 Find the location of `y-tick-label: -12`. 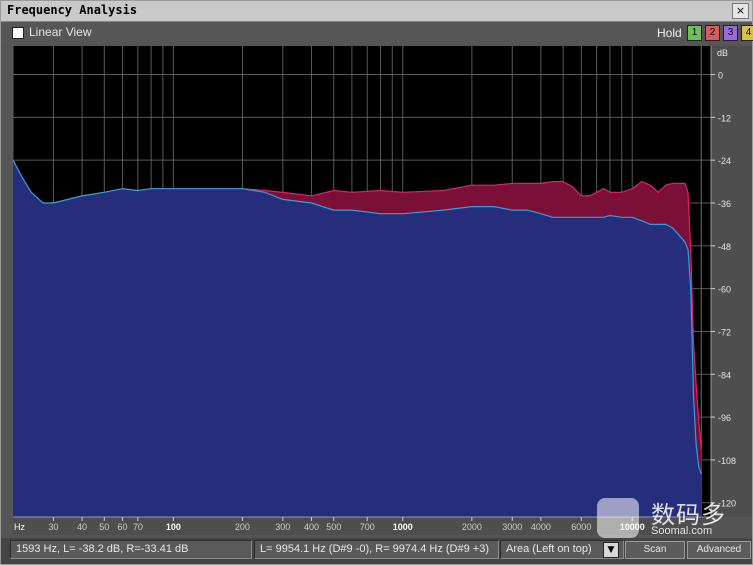

y-tick-label: -12 is located at coordinates (724, 118).